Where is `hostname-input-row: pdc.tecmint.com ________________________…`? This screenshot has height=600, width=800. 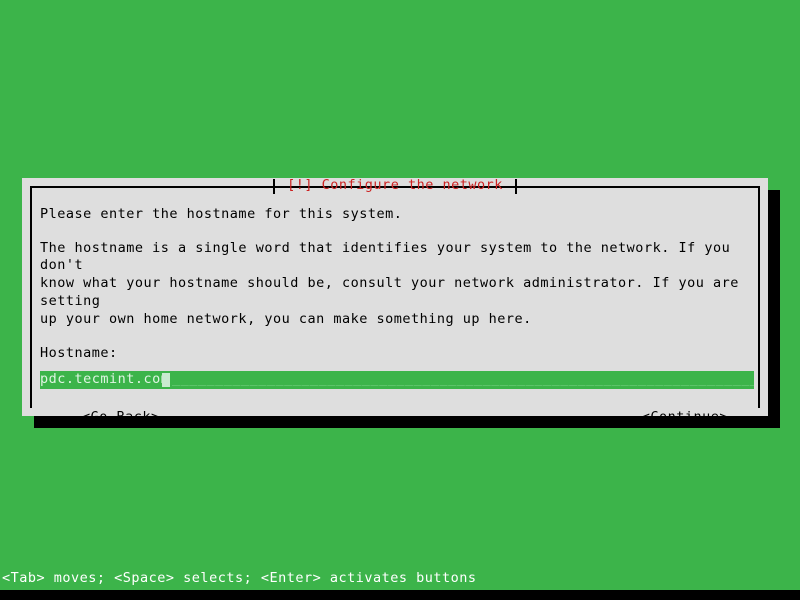 hostname-input-row: pdc.tecmint.com ________________________… is located at coordinates (397, 379).